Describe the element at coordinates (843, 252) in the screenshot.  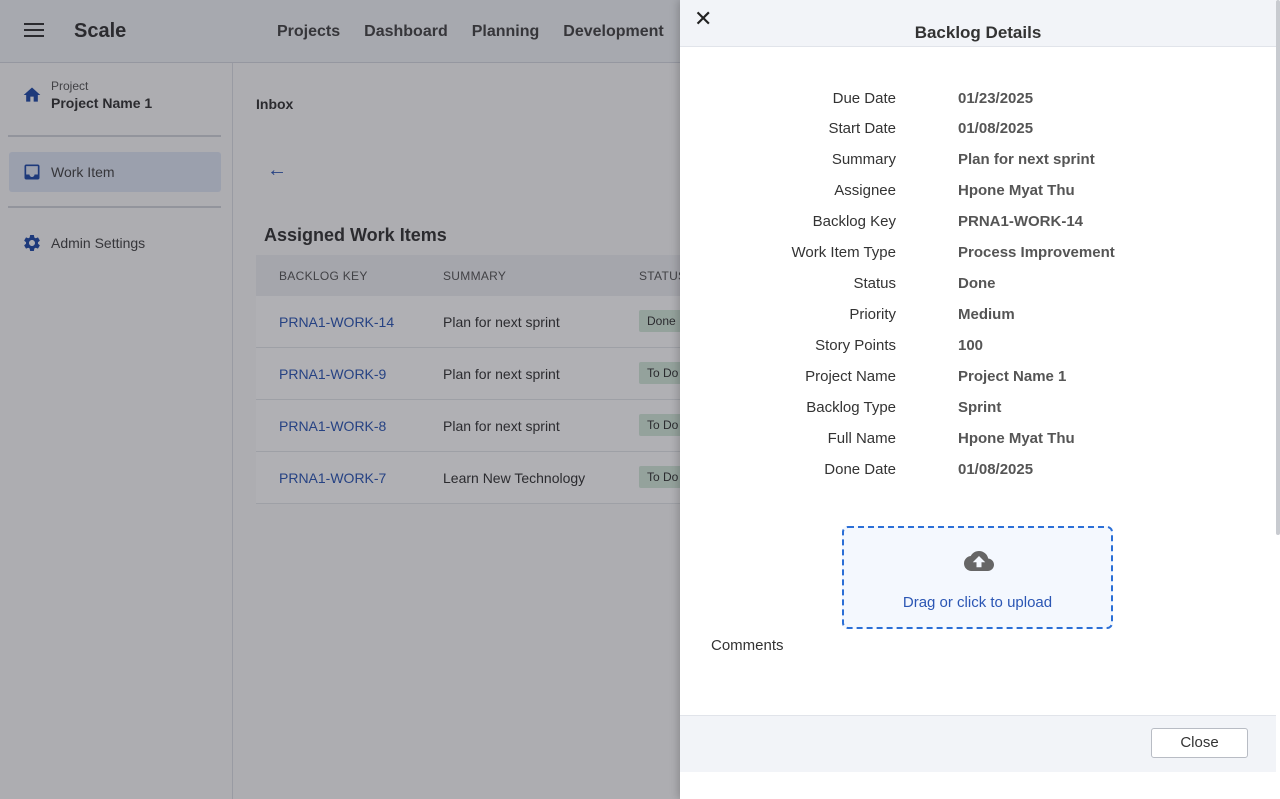
I see `detail-label: Work Item Type` at that location.